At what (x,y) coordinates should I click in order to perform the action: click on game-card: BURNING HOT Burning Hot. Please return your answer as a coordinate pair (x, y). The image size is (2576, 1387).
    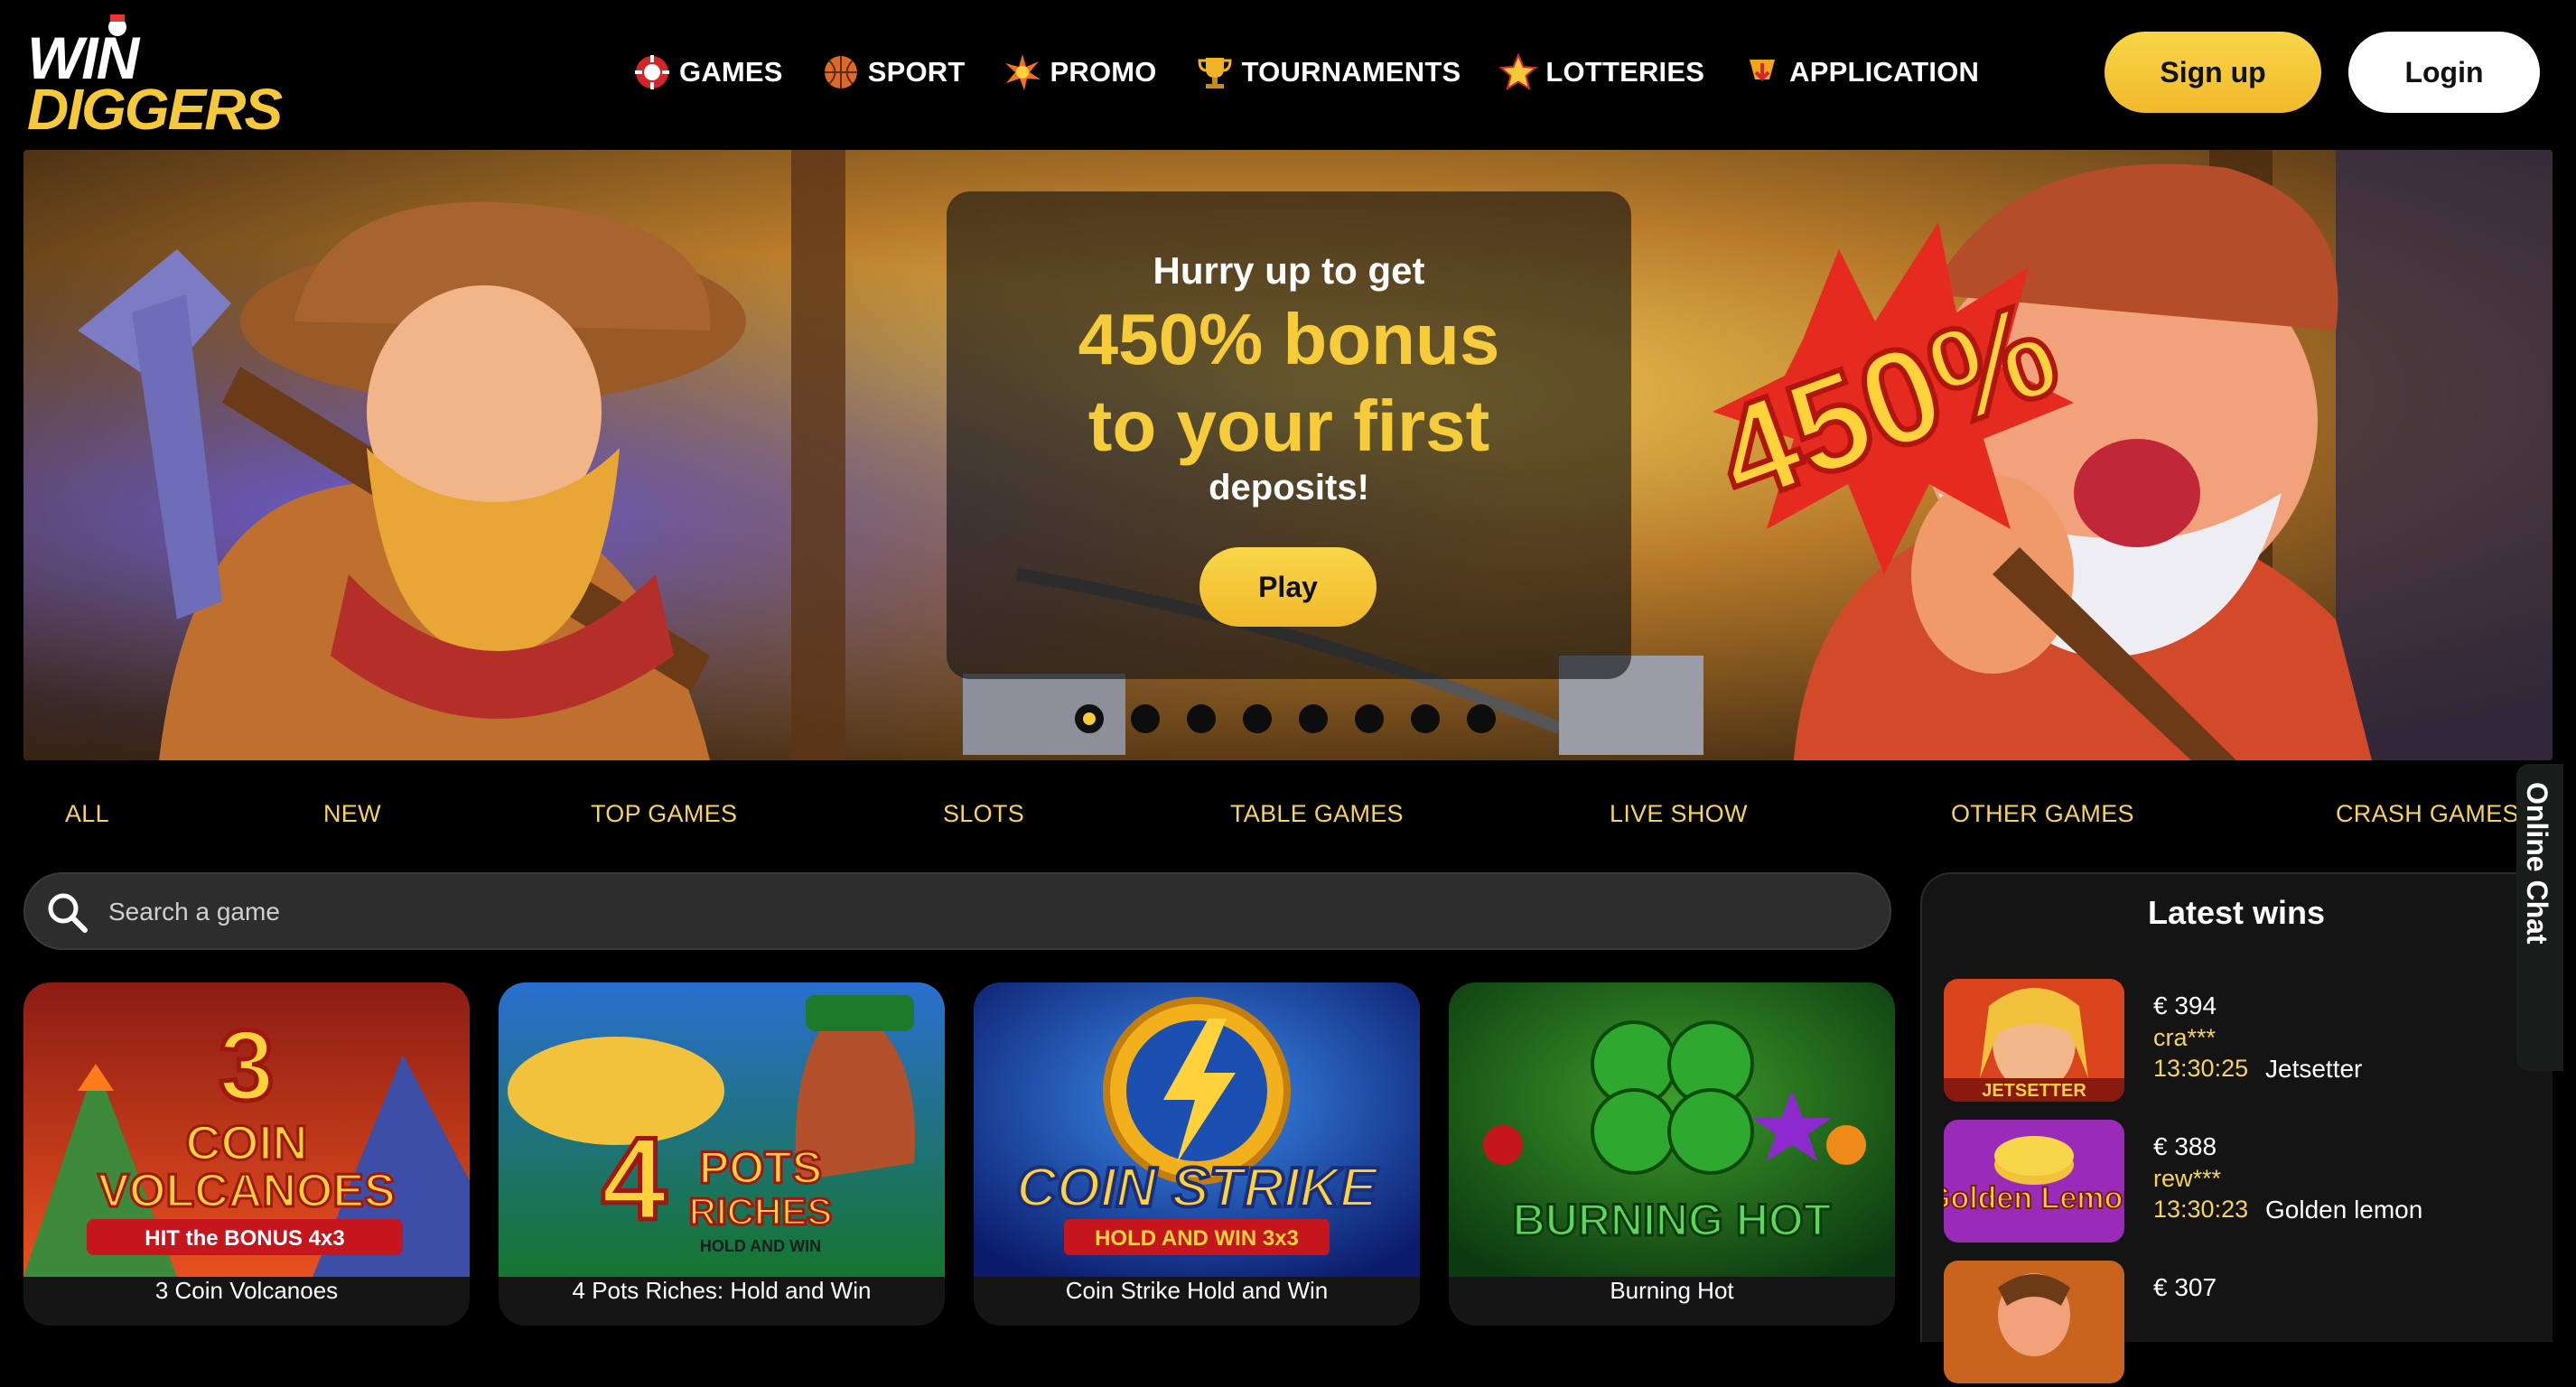
    Looking at the image, I should click on (1672, 1154).